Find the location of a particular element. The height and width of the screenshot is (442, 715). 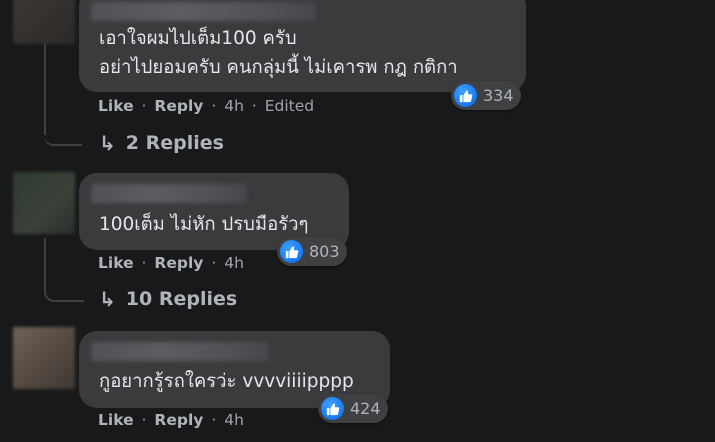

reaction-summary: 424 is located at coordinates (353, 408).